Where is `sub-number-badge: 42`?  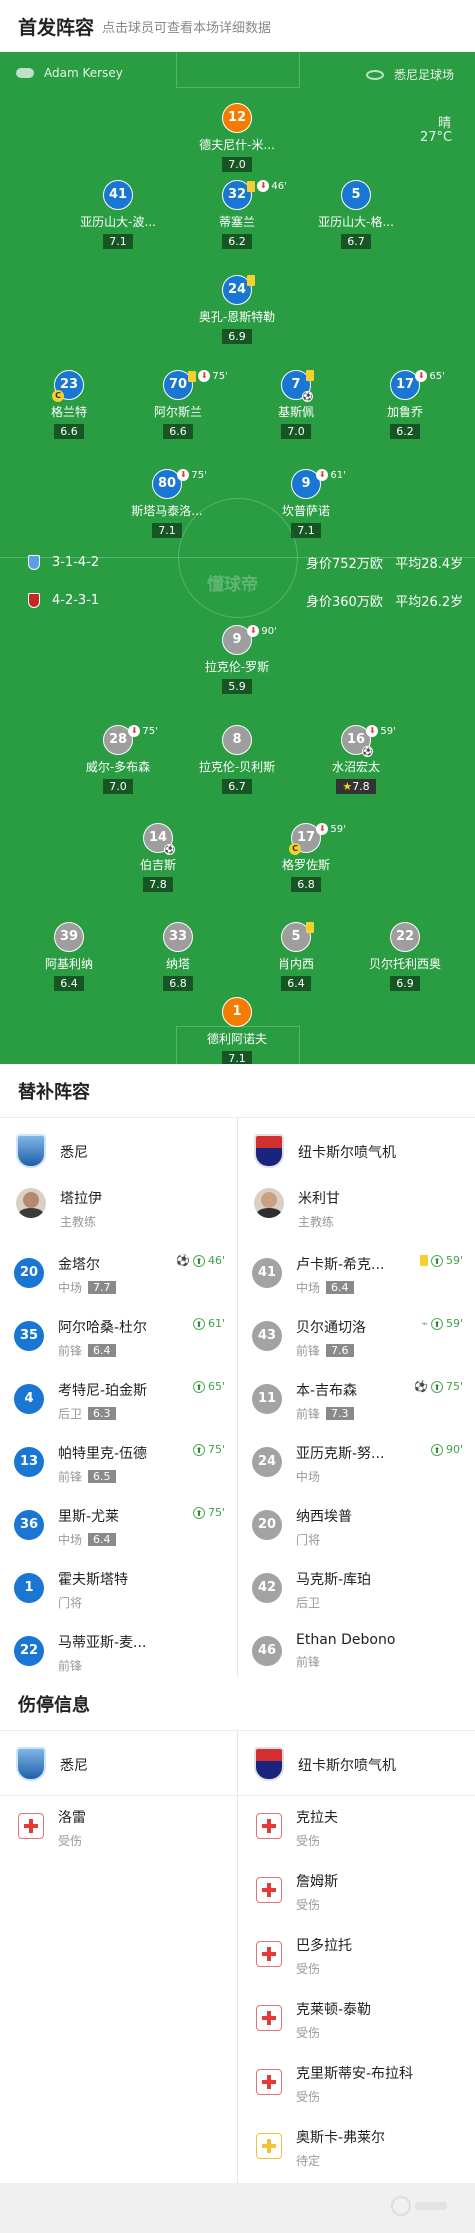
sub-number-badge: 42 is located at coordinates (267, 1588).